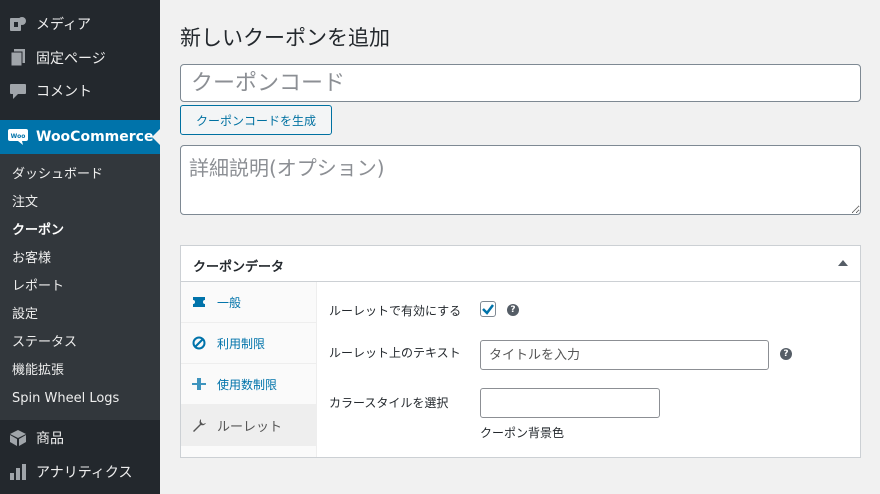 Image resolution: width=880 pixels, height=494 pixels. Describe the element at coordinates (38, 231) in the screenshot. I see `submenu-item-coupons: クーポン` at that location.